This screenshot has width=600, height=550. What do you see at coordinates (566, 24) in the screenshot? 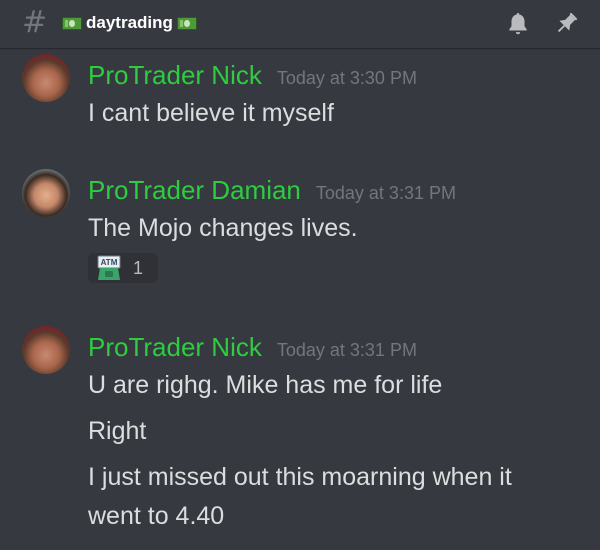
I see `pin-icon` at bounding box center [566, 24].